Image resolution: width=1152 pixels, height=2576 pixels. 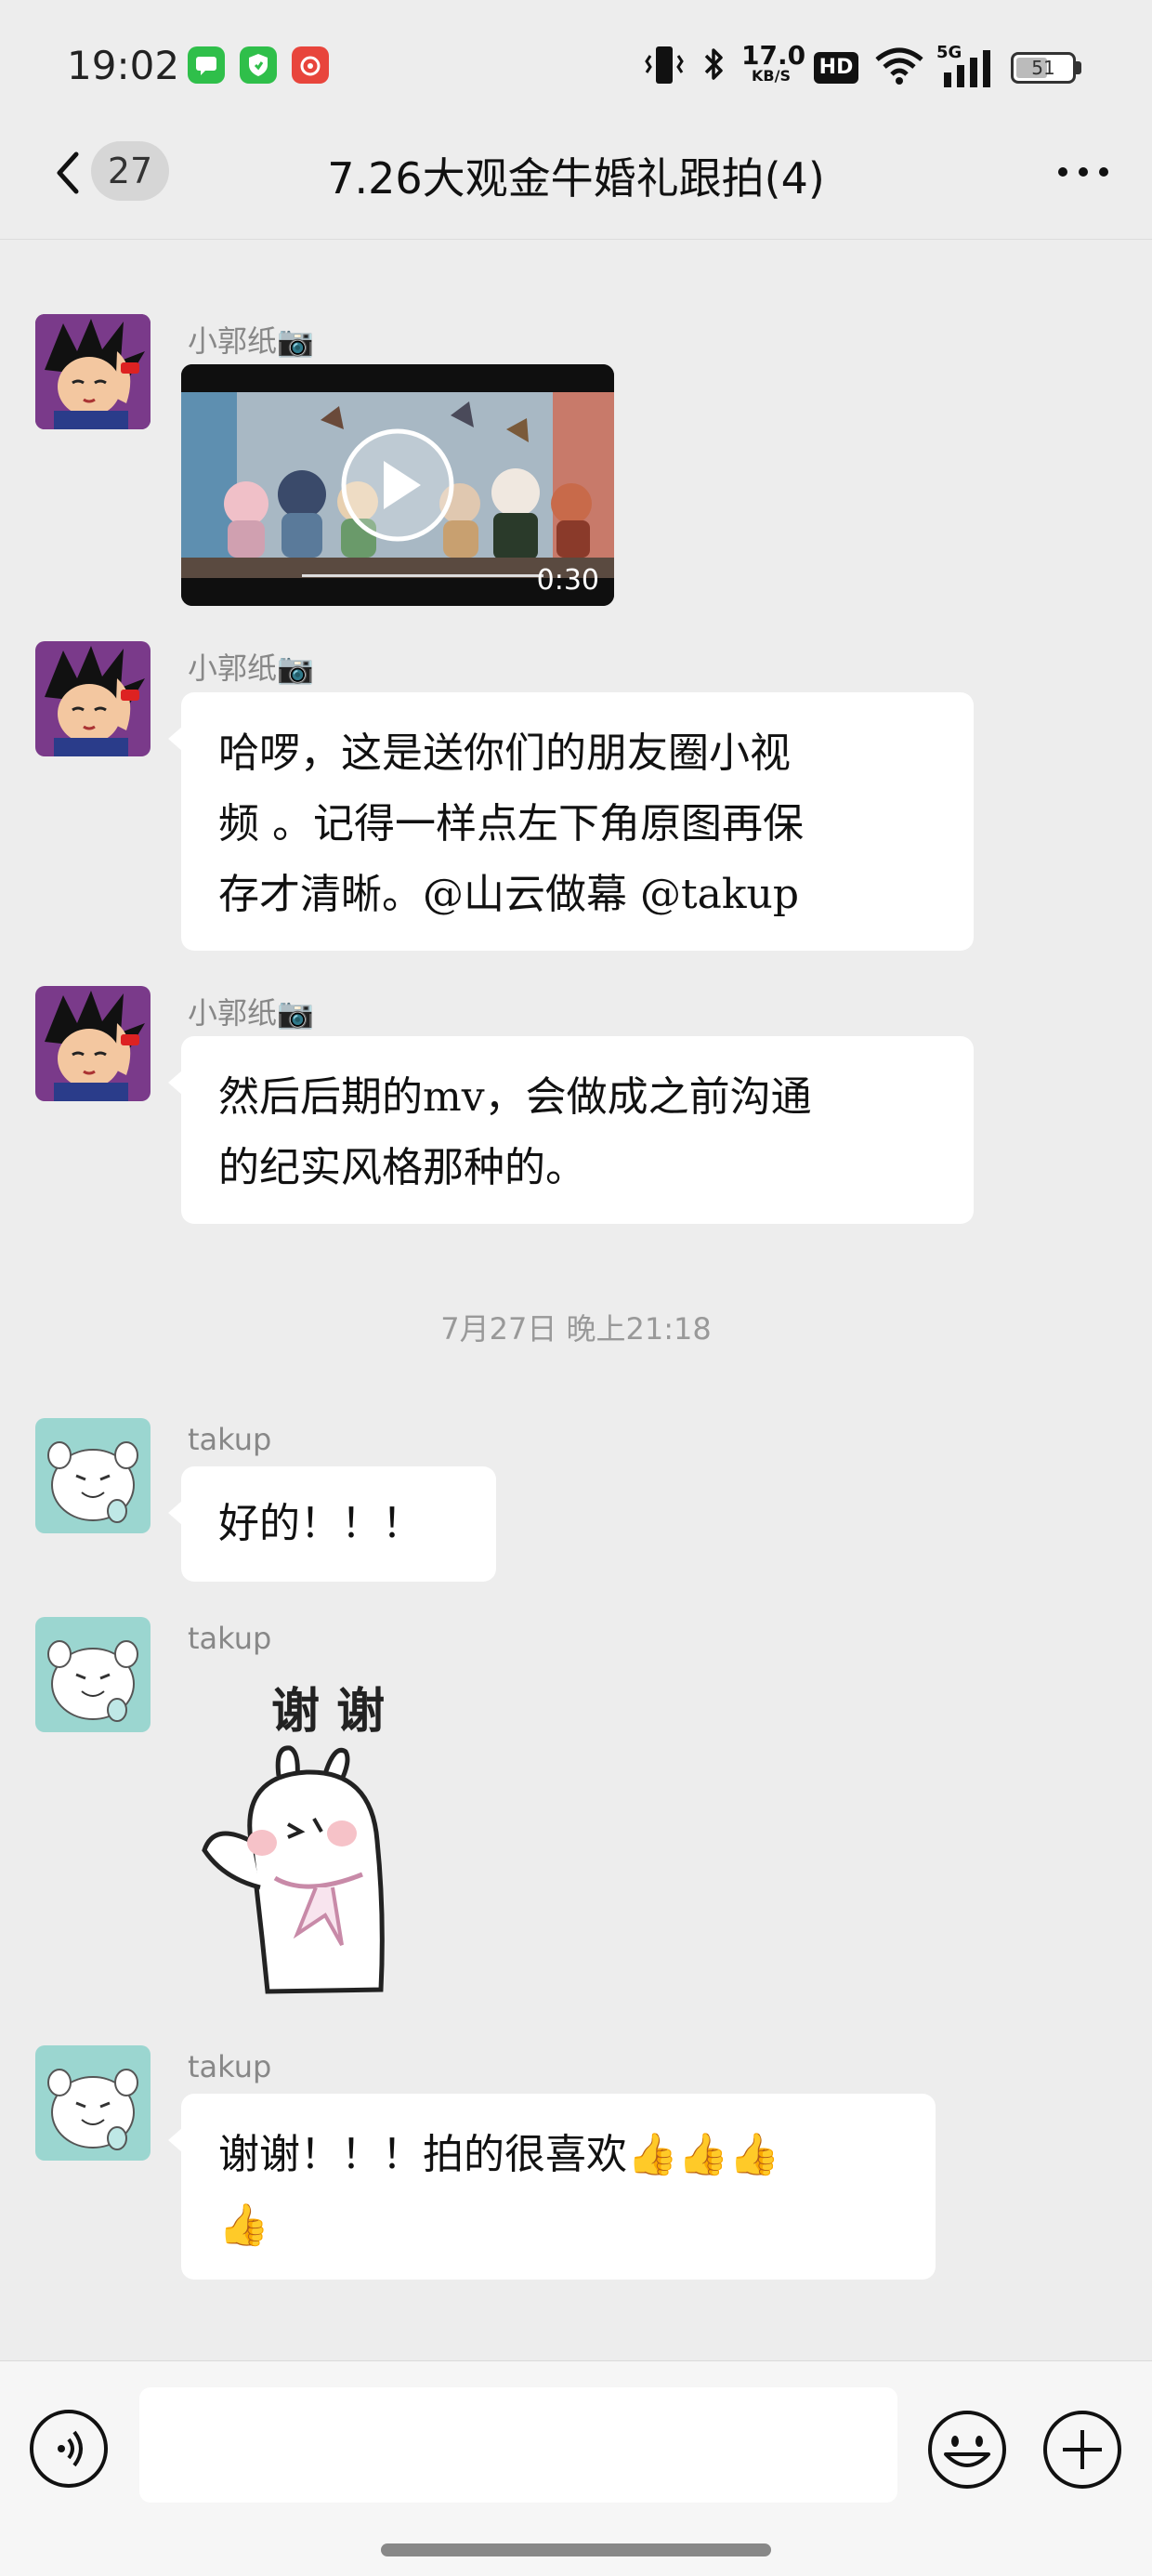 What do you see at coordinates (293, 1869) in the screenshot?
I see `bunny-sticker-icon` at bounding box center [293, 1869].